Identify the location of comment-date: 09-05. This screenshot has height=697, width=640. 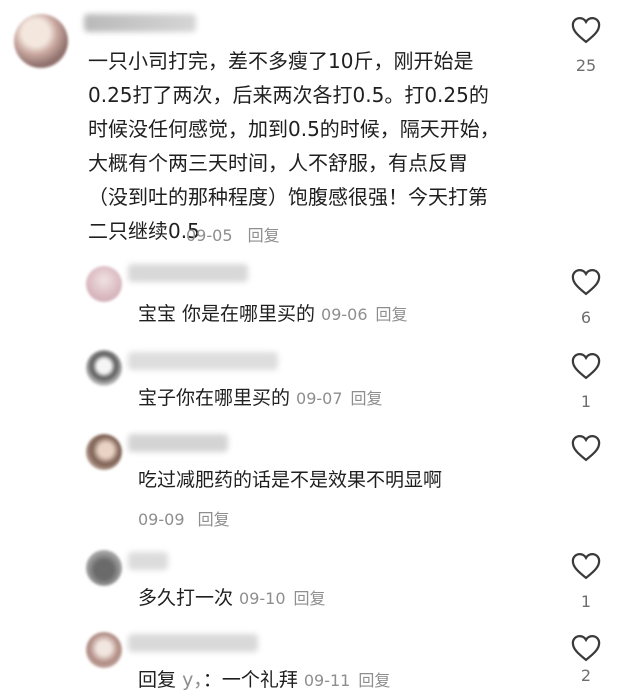
(209, 235).